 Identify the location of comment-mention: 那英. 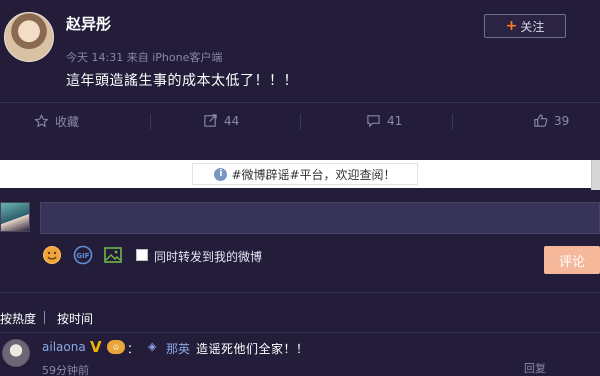
(178, 348).